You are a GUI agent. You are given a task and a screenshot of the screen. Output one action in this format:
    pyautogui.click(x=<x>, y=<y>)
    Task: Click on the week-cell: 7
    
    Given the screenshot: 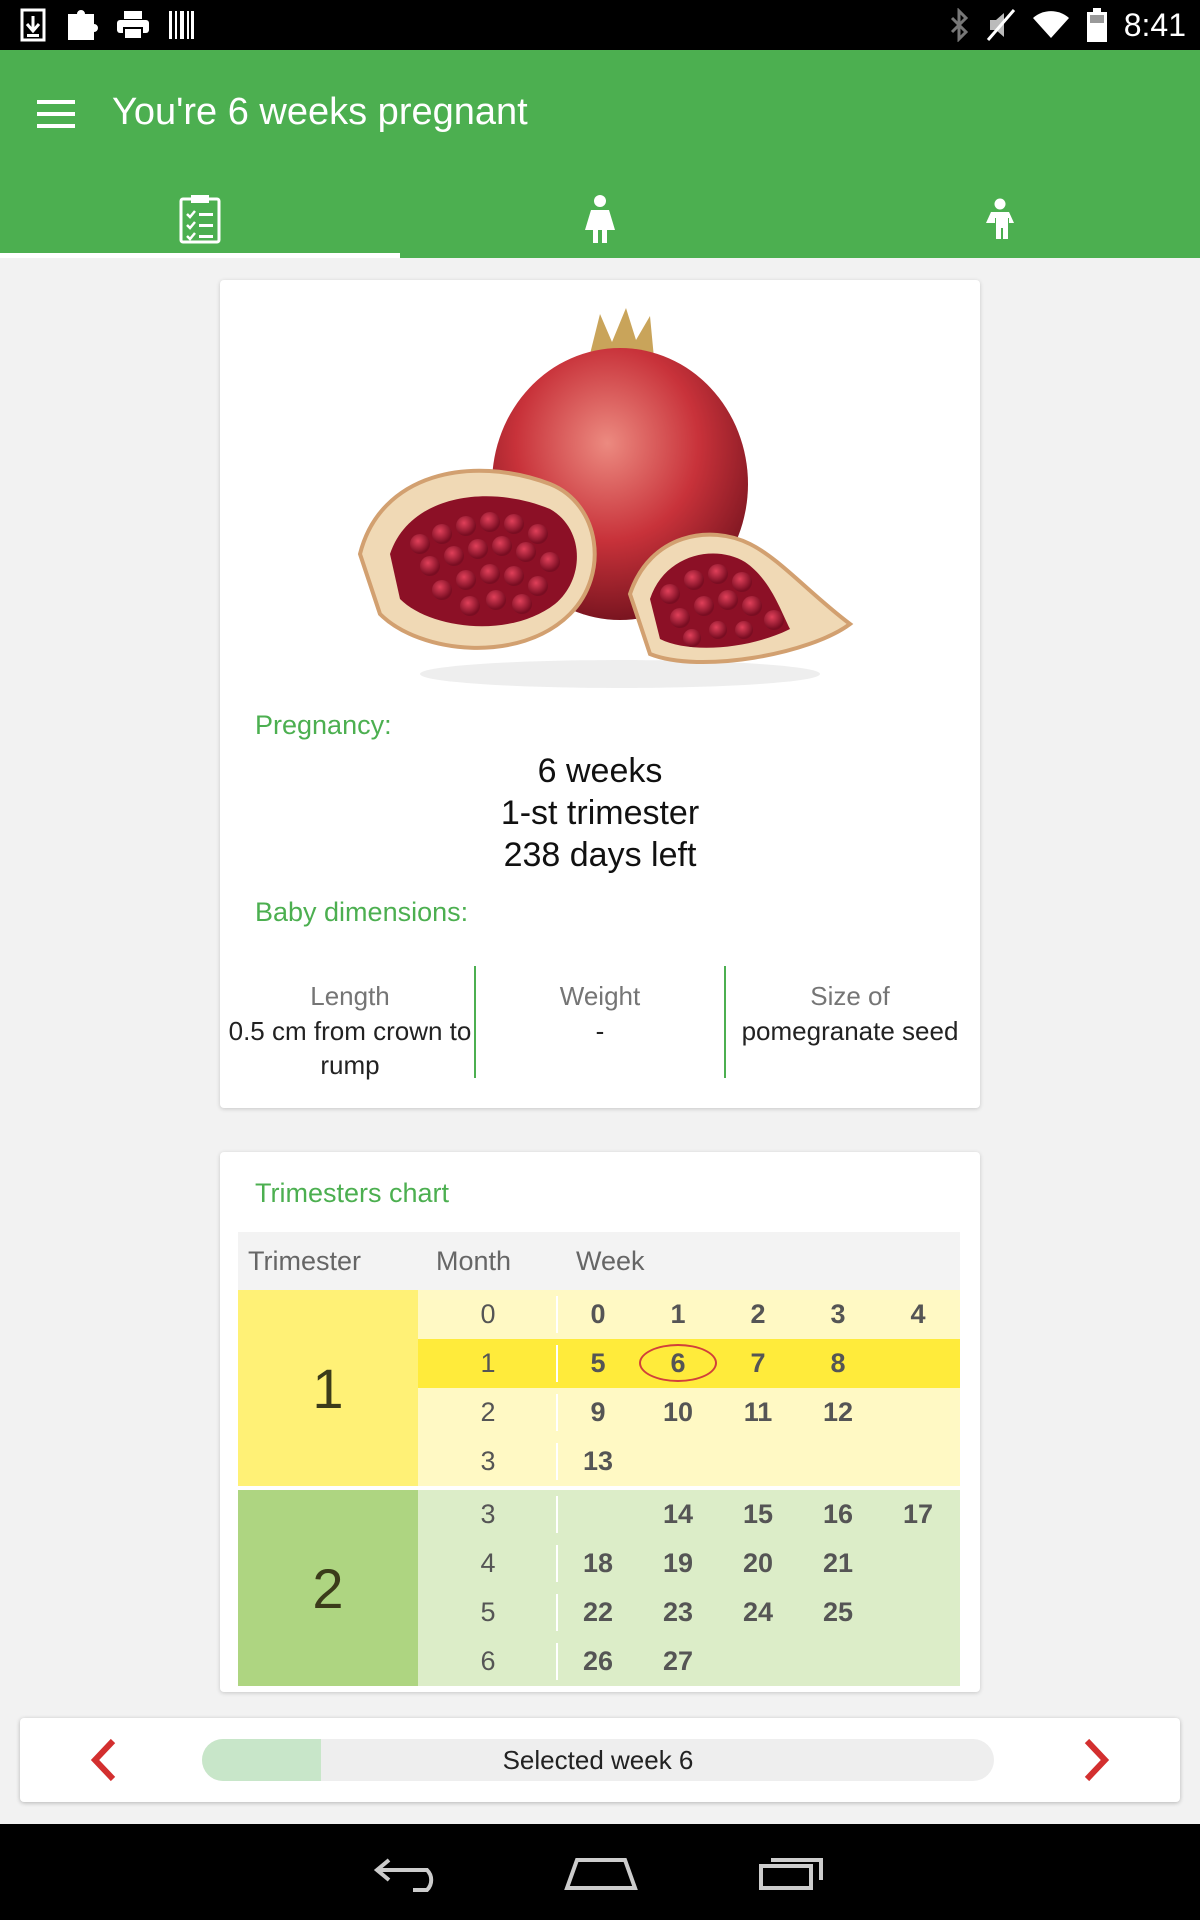 What is the action you would take?
    pyautogui.click(x=758, y=1363)
    